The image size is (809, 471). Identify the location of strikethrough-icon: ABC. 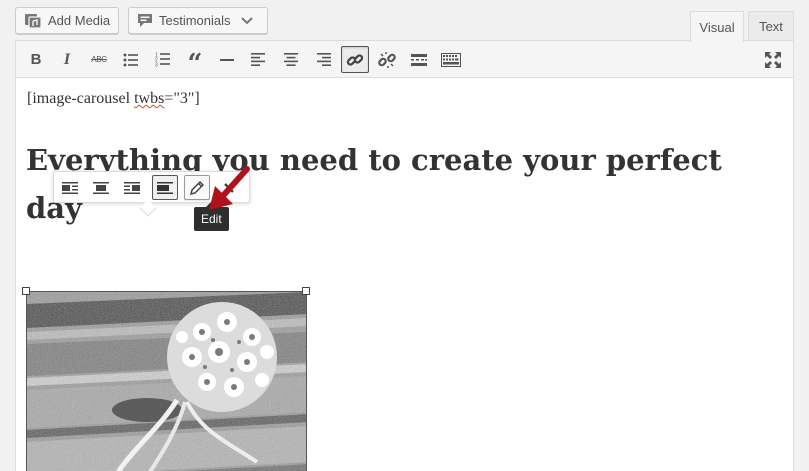
(99, 59).